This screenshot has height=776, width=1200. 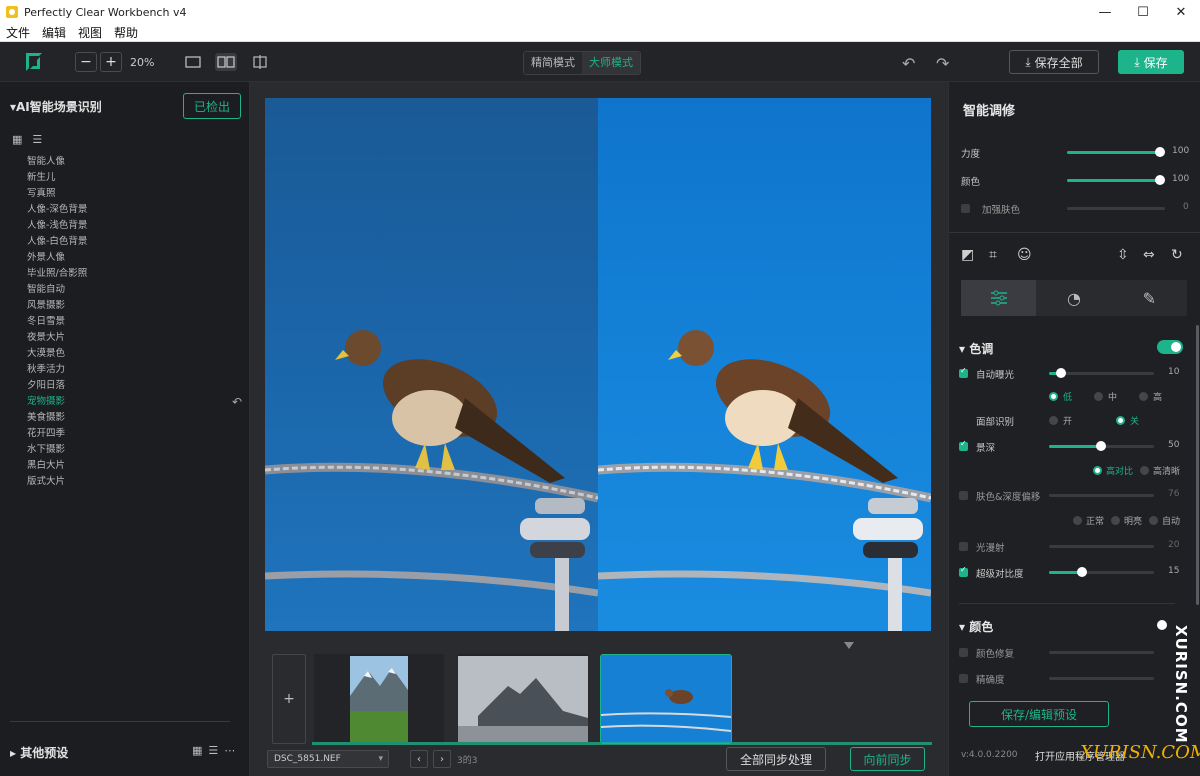 I want to click on tab-adjustments, so click(x=999, y=298).